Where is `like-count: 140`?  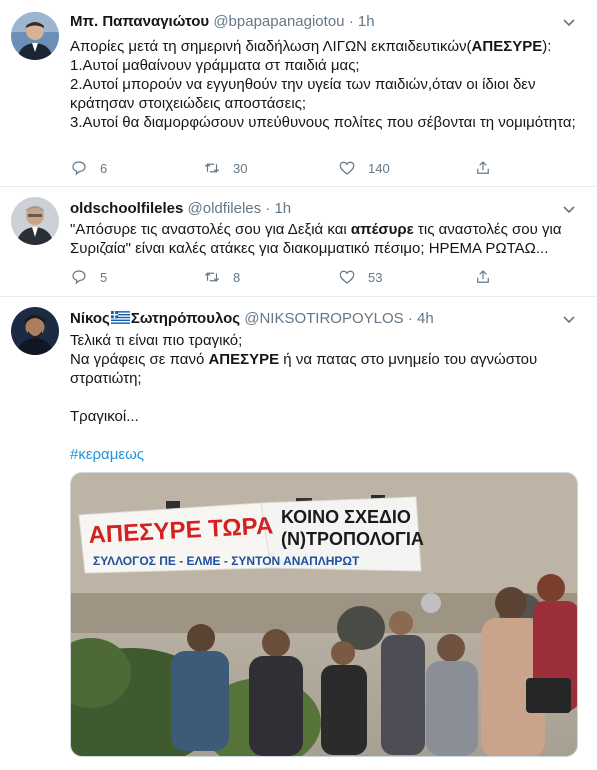 like-count: 140 is located at coordinates (379, 168).